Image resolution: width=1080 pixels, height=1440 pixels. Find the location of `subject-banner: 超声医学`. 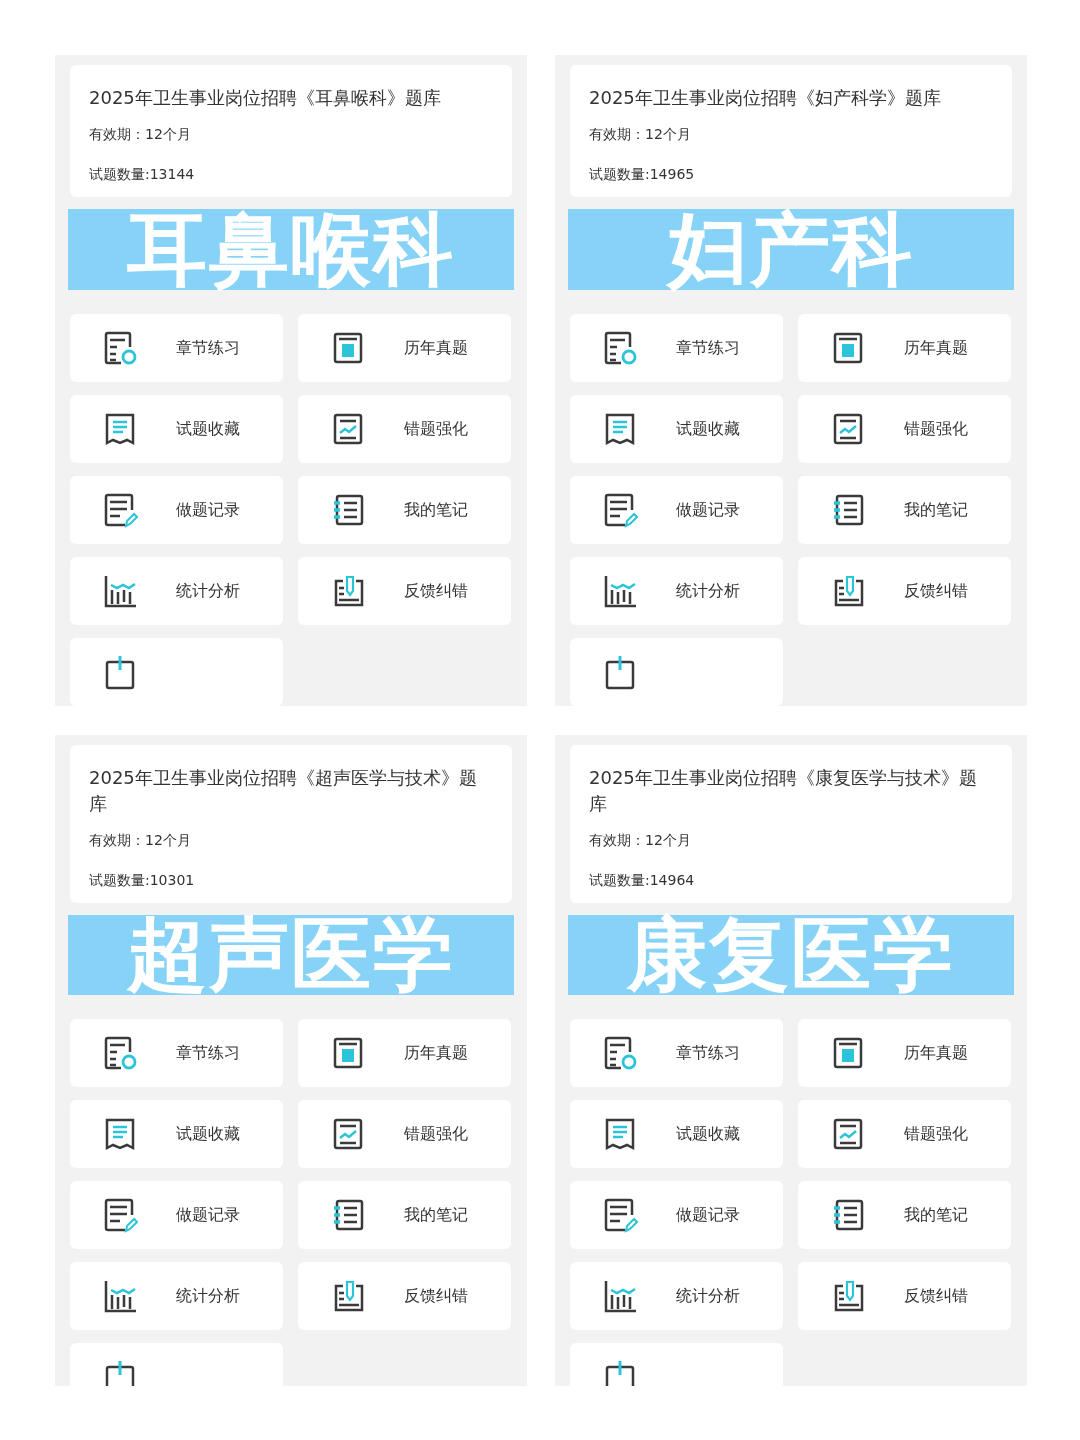

subject-banner: 超声医学 is located at coordinates (291, 955).